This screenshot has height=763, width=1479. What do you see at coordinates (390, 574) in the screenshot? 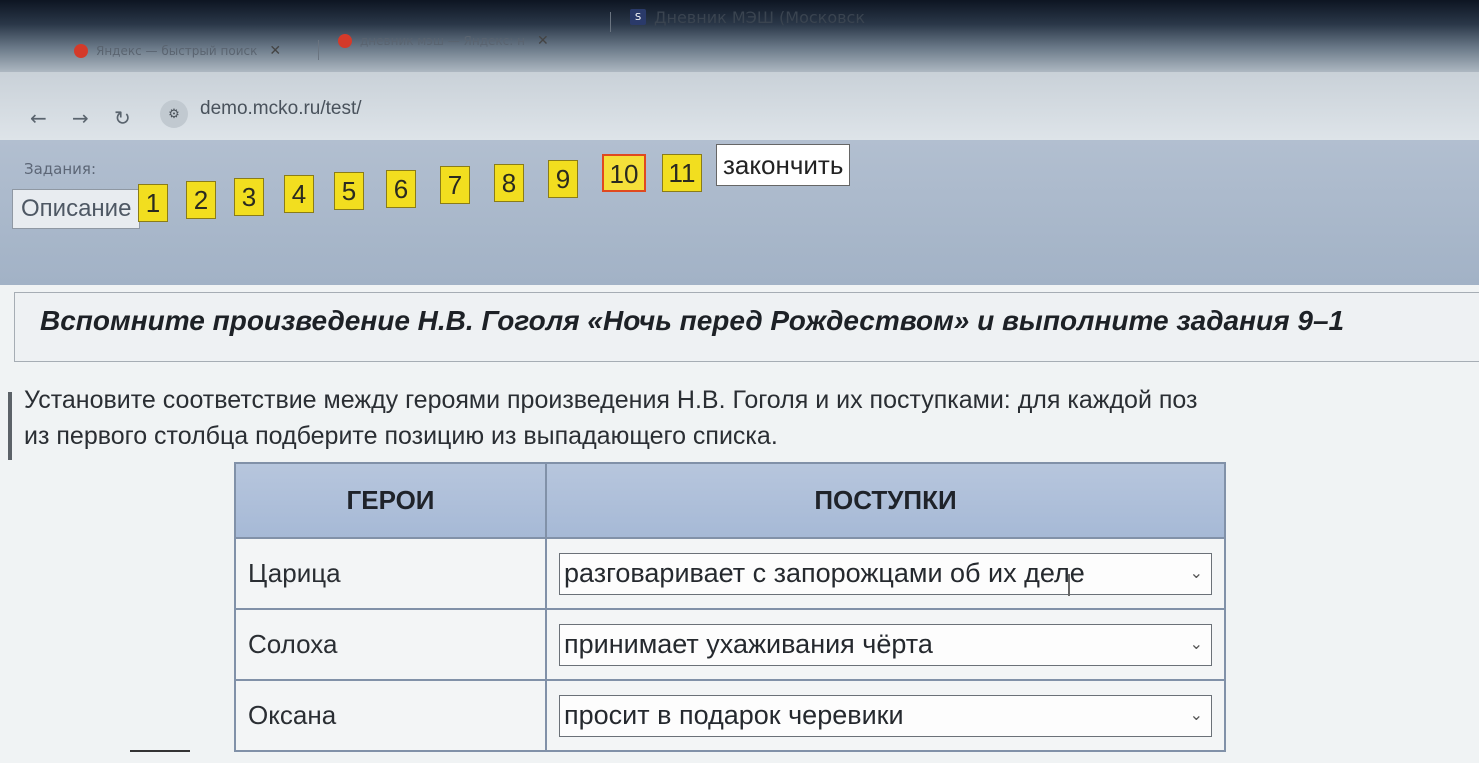
I see `hero-cell: Царица` at bounding box center [390, 574].